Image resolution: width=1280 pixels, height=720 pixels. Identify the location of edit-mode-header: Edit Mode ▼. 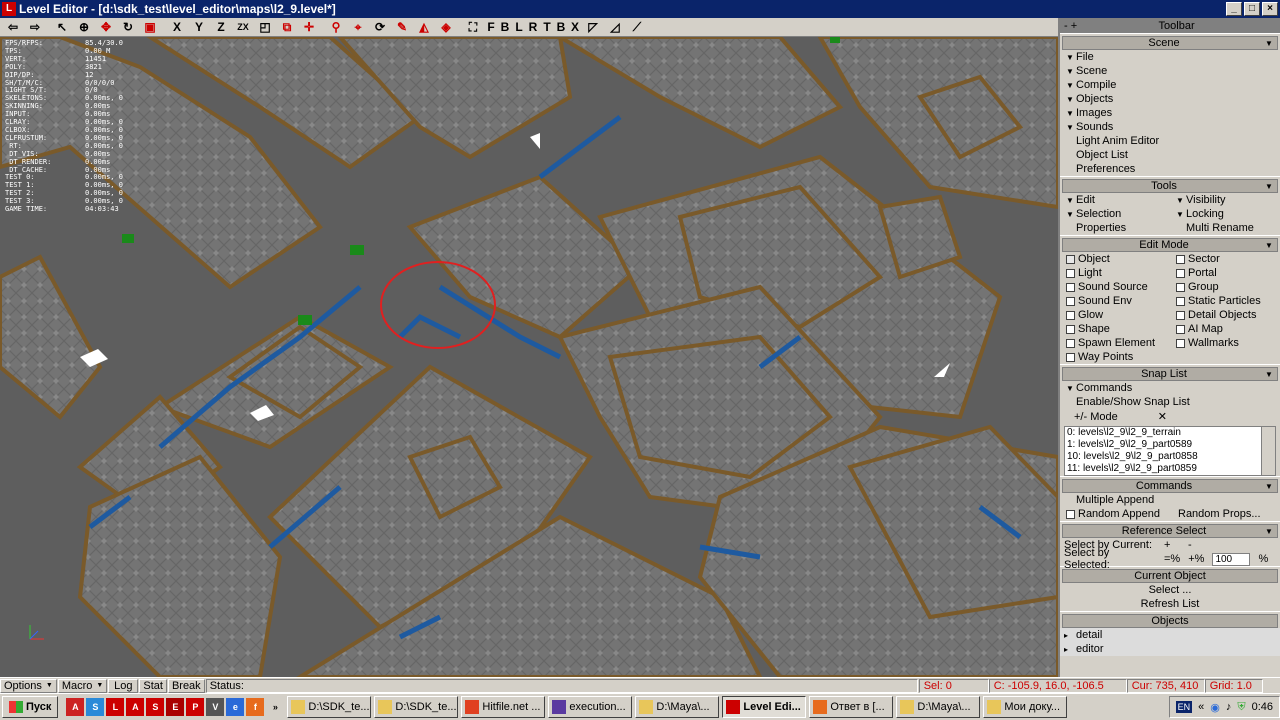
(1170, 245).